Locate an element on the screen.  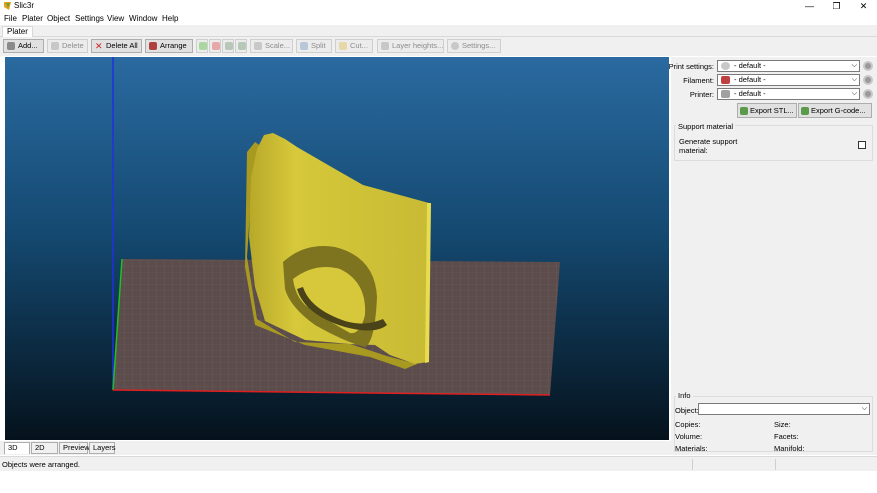
rotate-right-icon is located at coordinates (242, 46).